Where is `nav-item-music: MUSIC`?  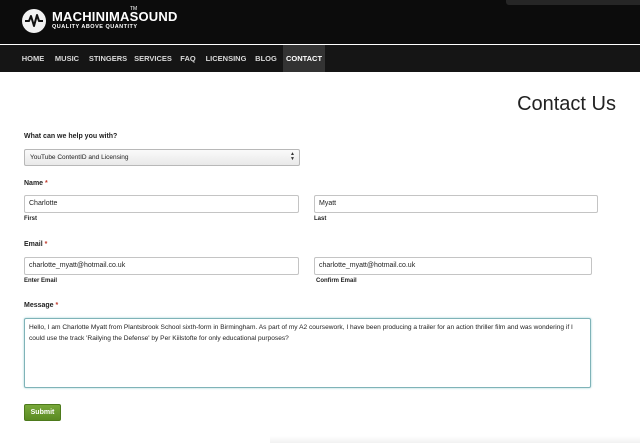
nav-item-music: MUSIC is located at coordinates (67, 58).